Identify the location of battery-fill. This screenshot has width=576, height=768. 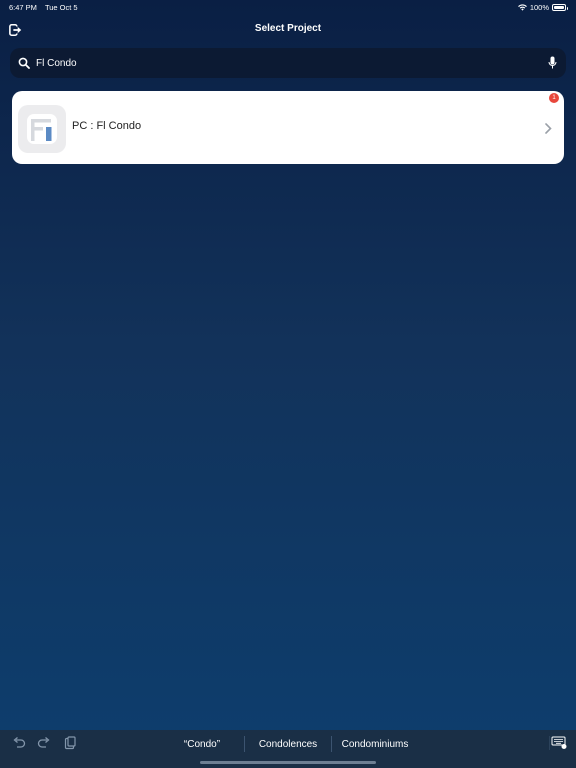
(559, 7).